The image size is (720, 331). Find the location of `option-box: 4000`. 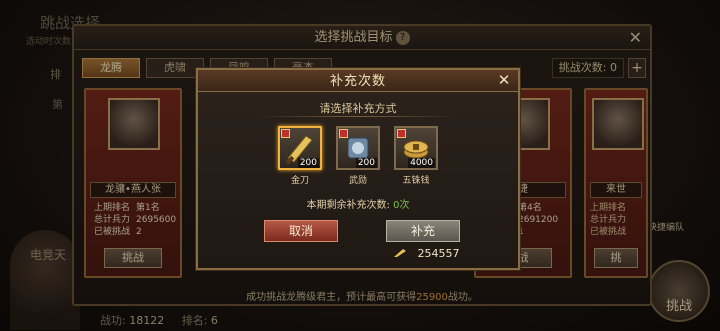

option-box: 4000 is located at coordinates (416, 148).